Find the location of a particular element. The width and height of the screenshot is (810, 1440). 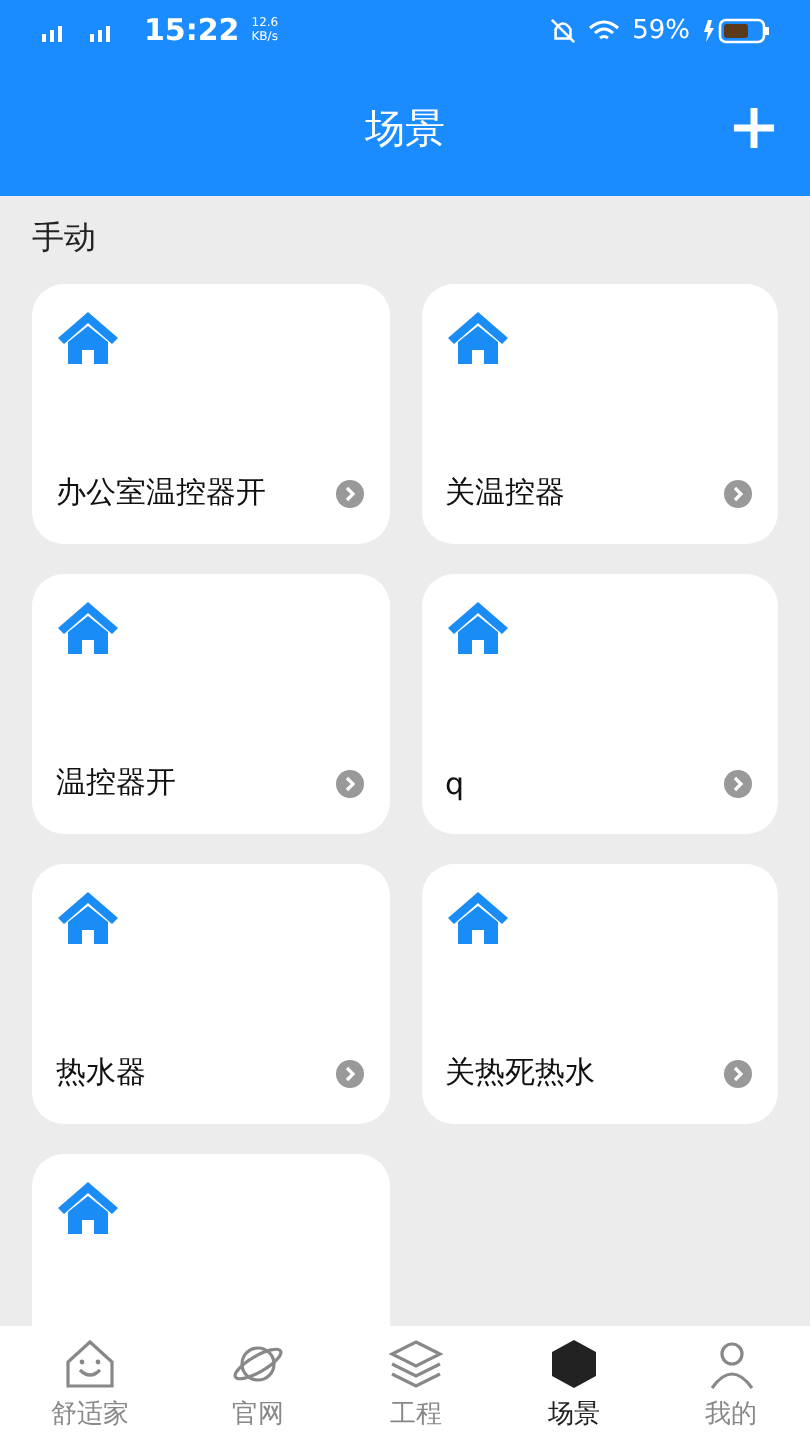

scene-card: q is located at coordinates (599, 704).